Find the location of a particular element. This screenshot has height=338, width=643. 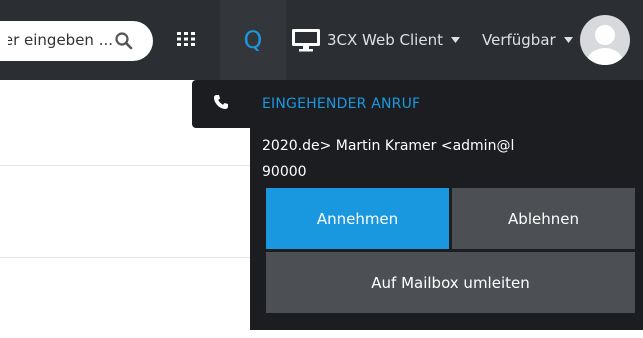

status-selector: Verfügbar is located at coordinates (527, 40).